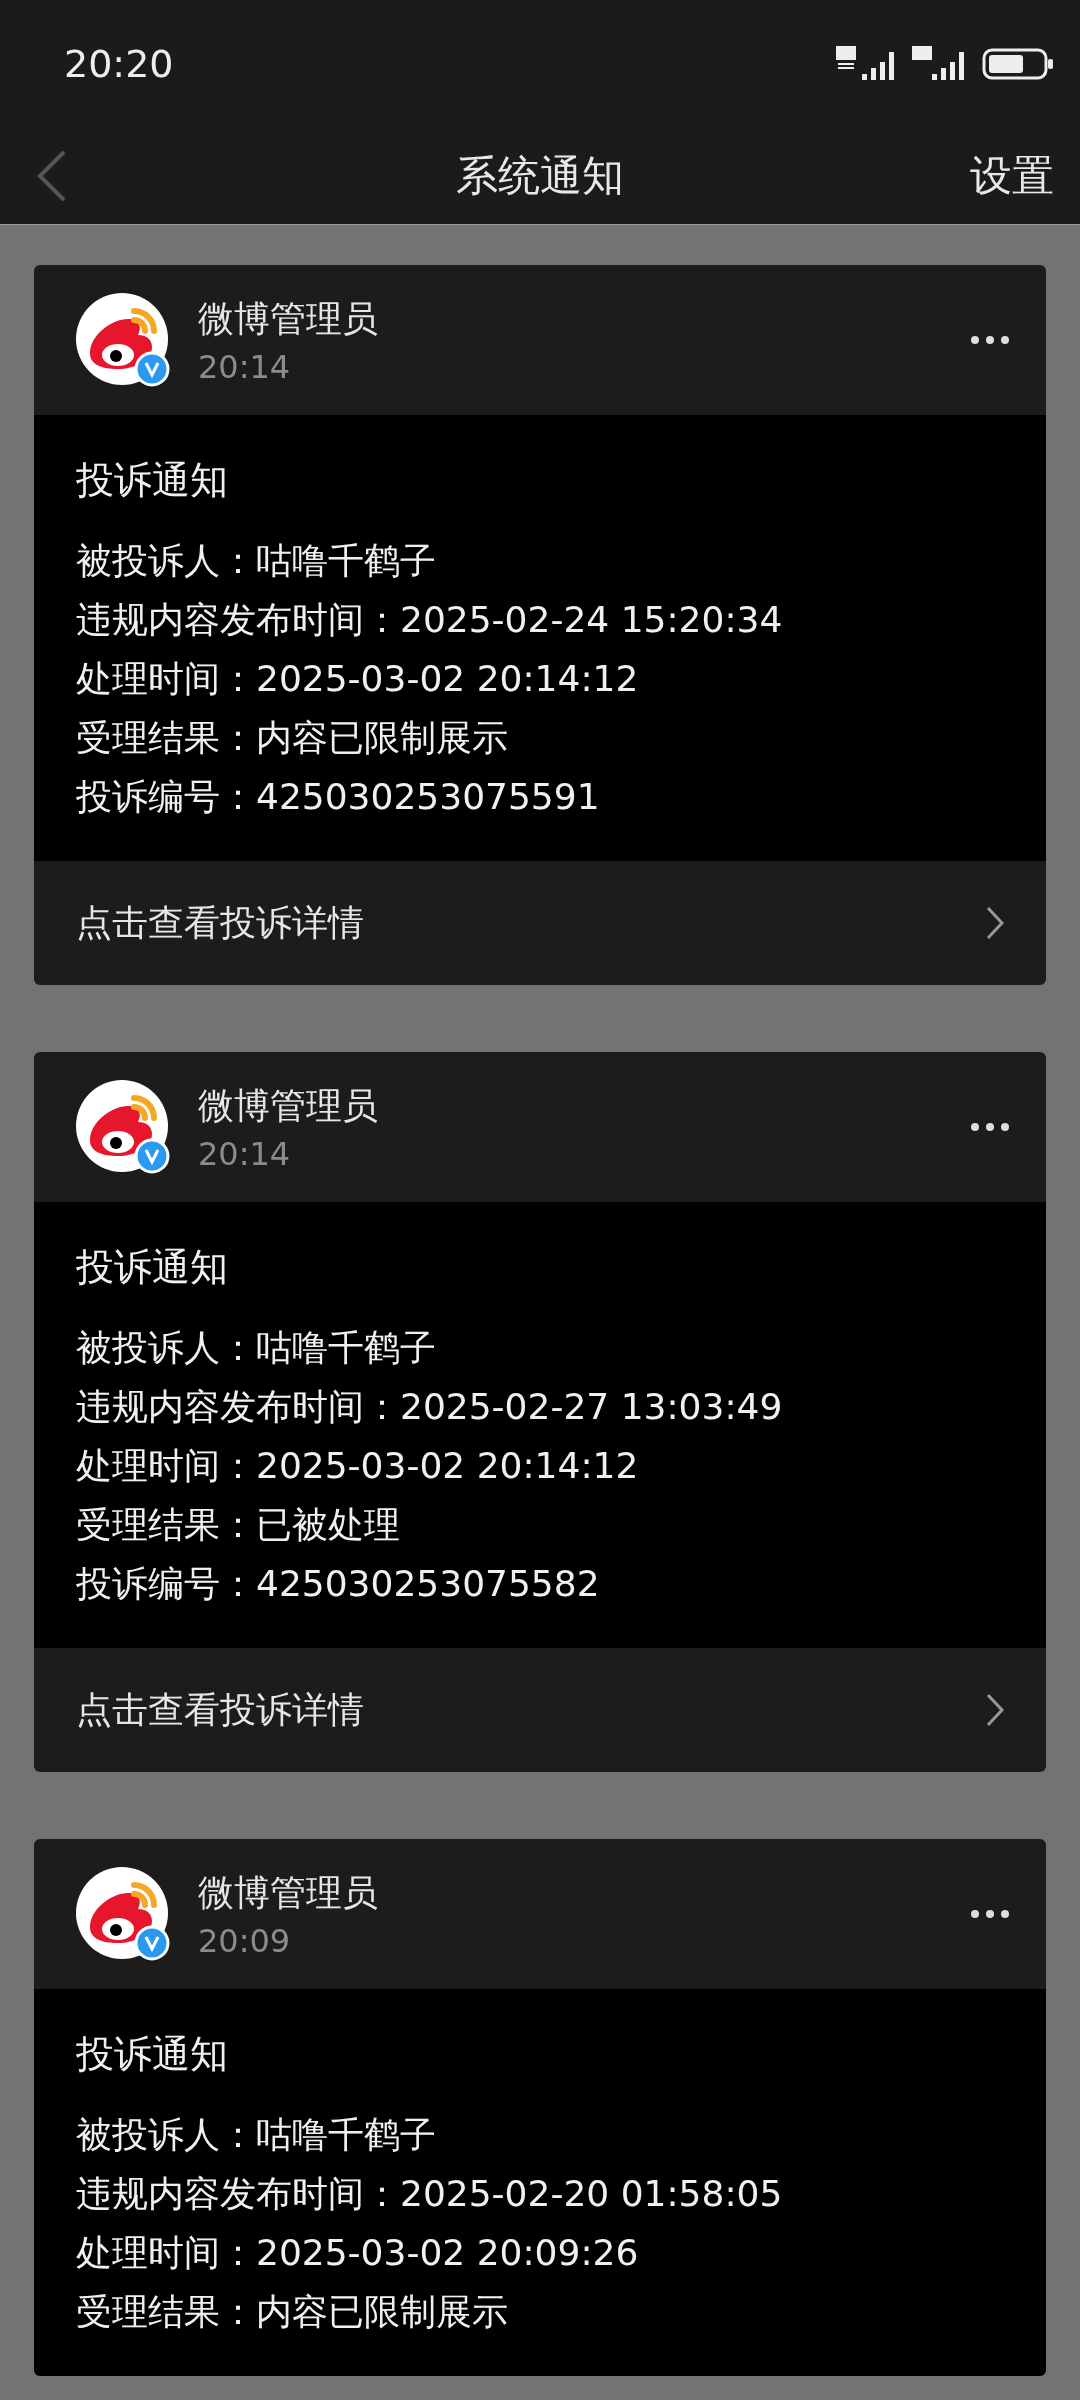 The width and height of the screenshot is (1080, 2400). Describe the element at coordinates (540, 175) in the screenshot. I see `page-title: 系统通知` at that location.